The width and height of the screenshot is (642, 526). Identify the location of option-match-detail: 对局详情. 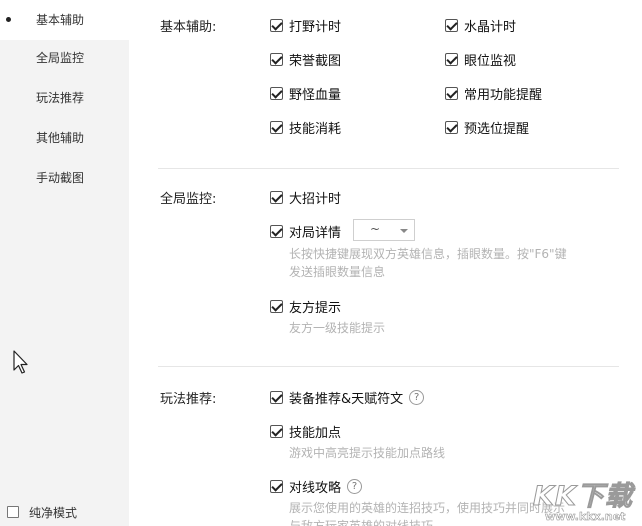
(306, 231).